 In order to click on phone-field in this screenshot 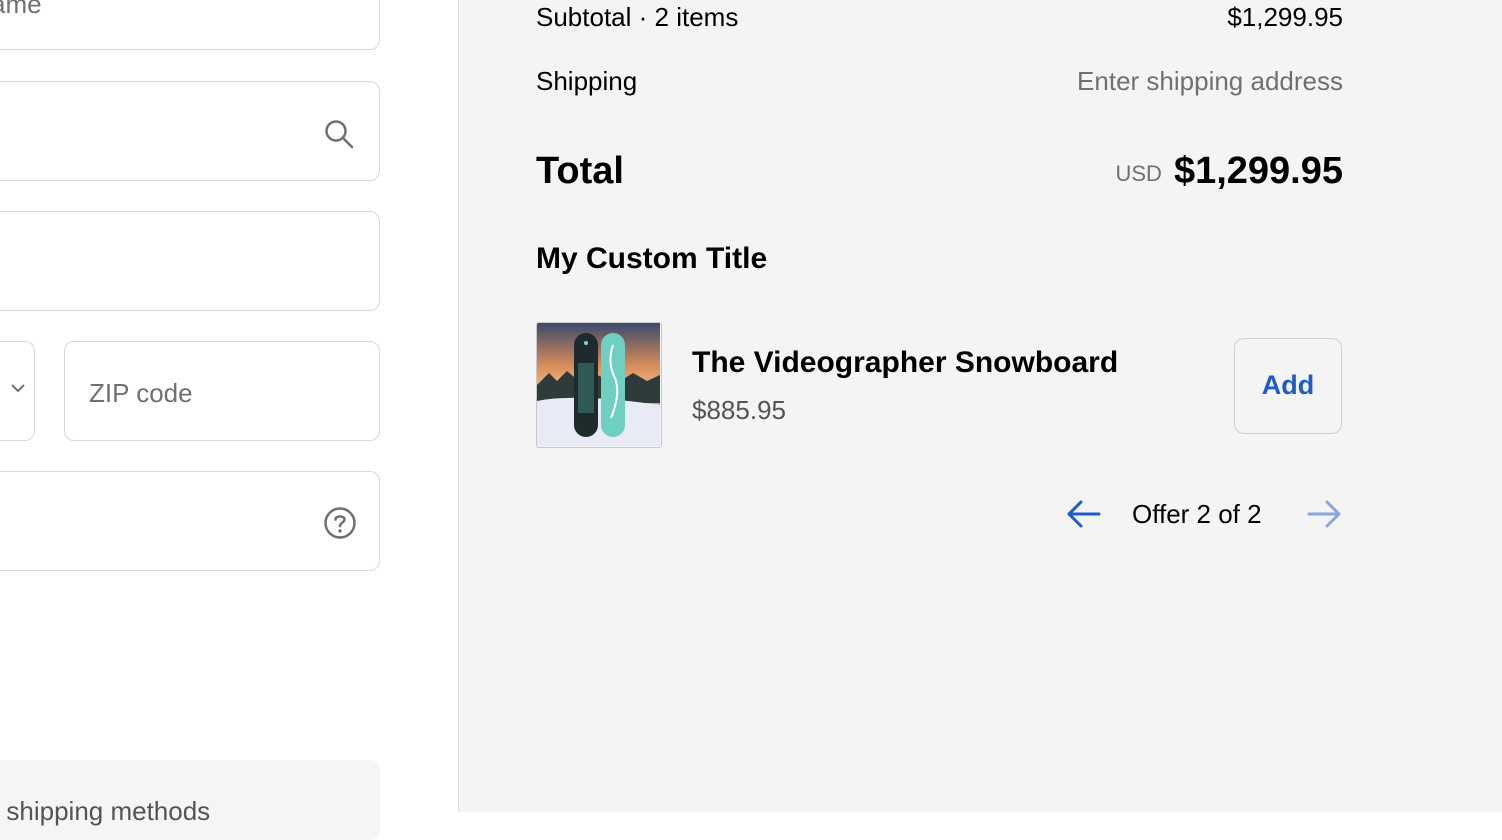, I will do `click(190, 521)`.